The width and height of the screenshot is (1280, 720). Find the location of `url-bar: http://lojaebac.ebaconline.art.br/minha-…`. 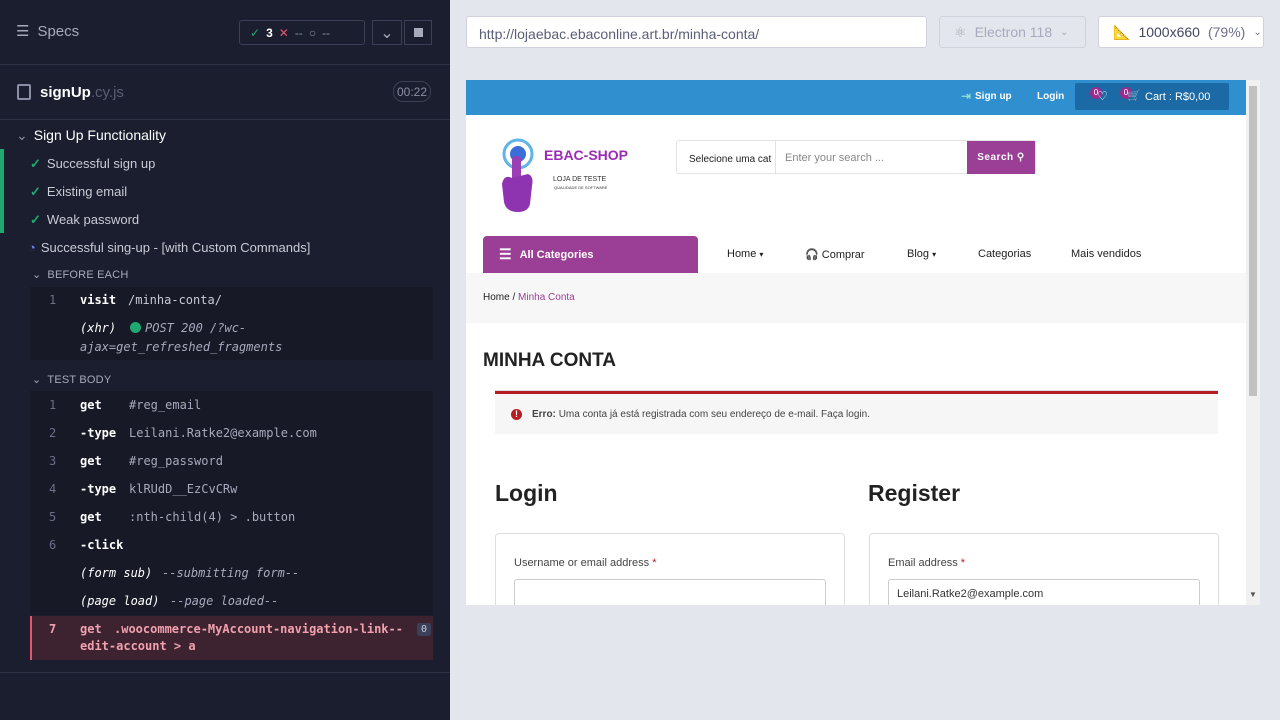

url-bar: http://lojaebac.ebaconline.art.br/minha-… is located at coordinates (696, 32).